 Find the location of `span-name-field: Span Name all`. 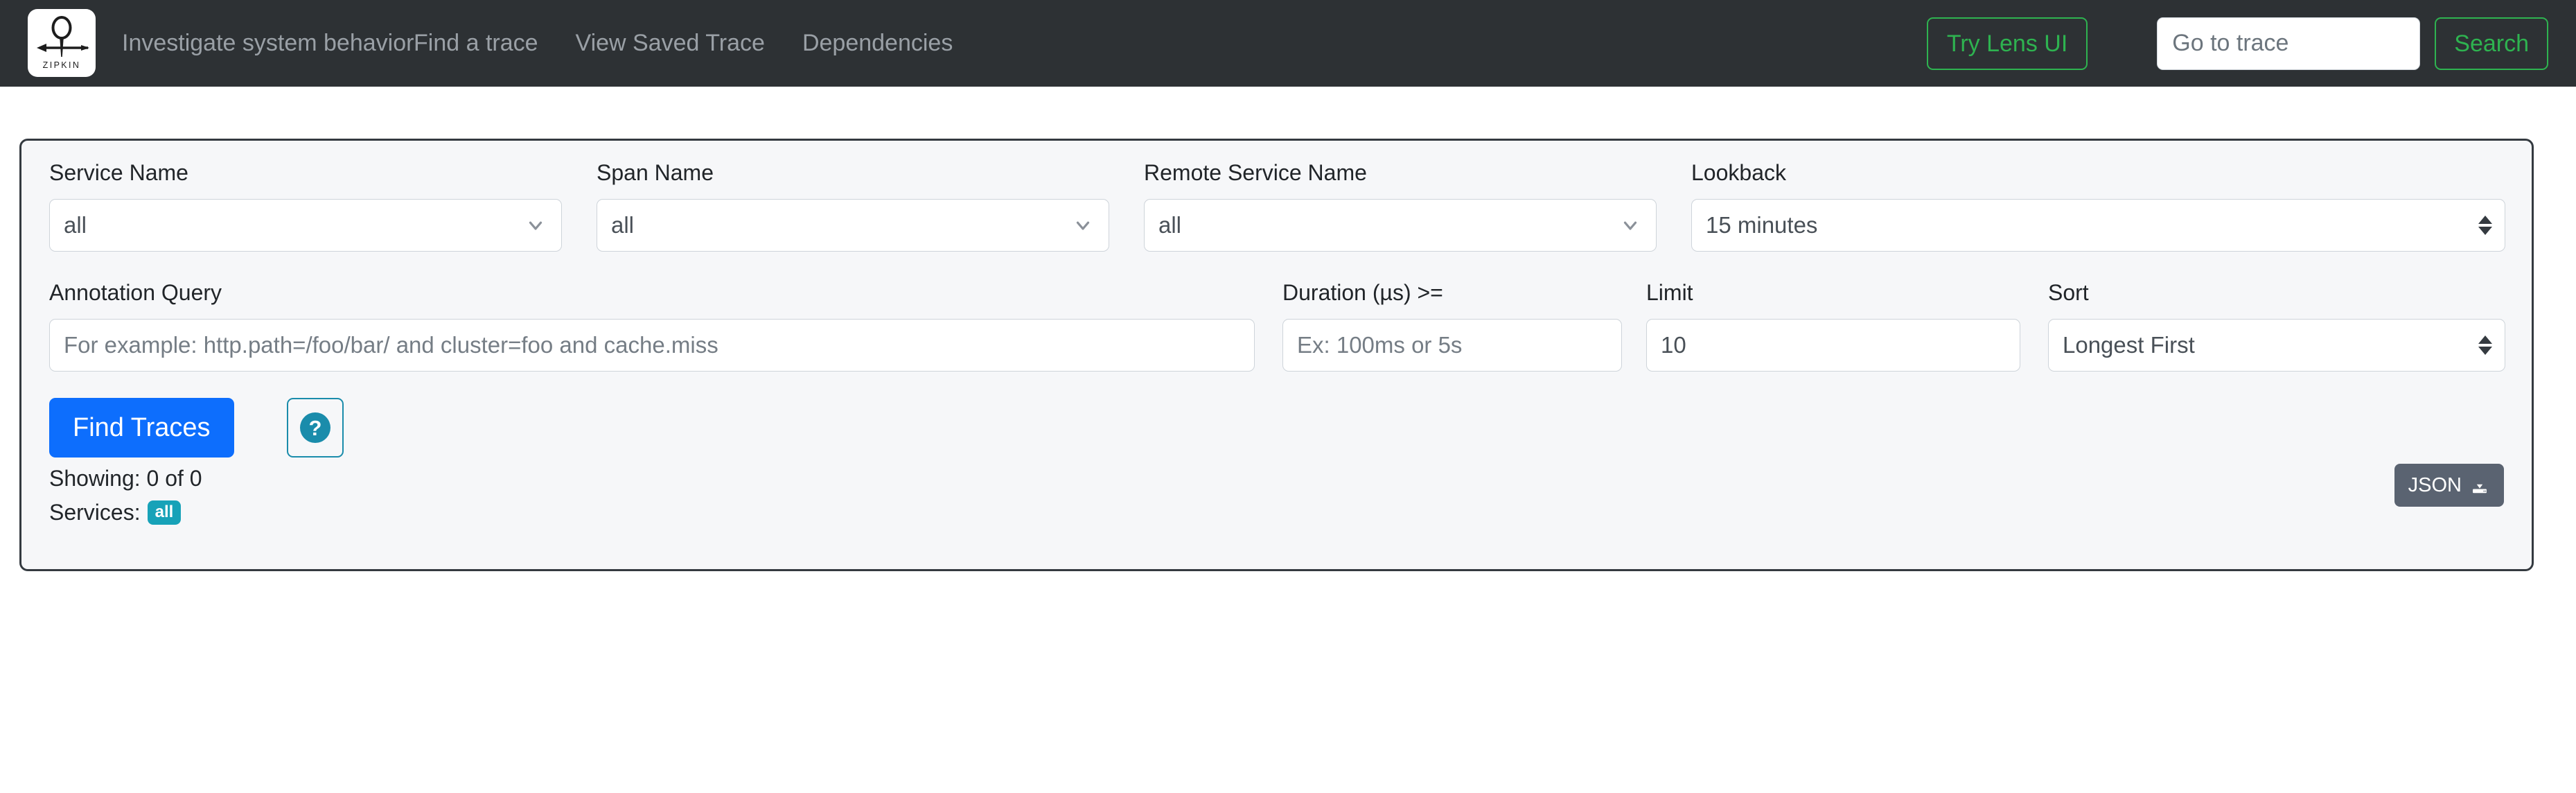

span-name-field: Span Name all is located at coordinates (853, 207).